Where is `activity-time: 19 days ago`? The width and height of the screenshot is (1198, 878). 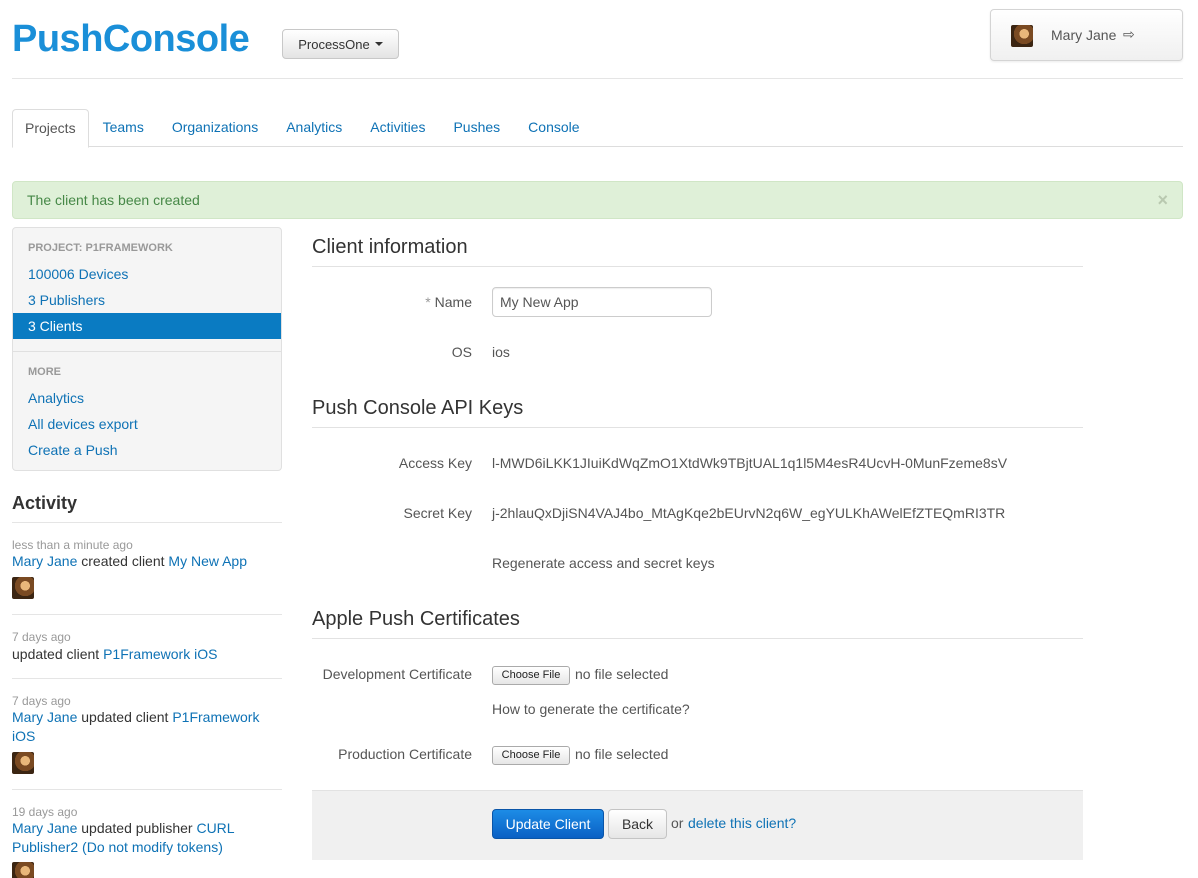
activity-time: 19 days ago is located at coordinates (45, 812).